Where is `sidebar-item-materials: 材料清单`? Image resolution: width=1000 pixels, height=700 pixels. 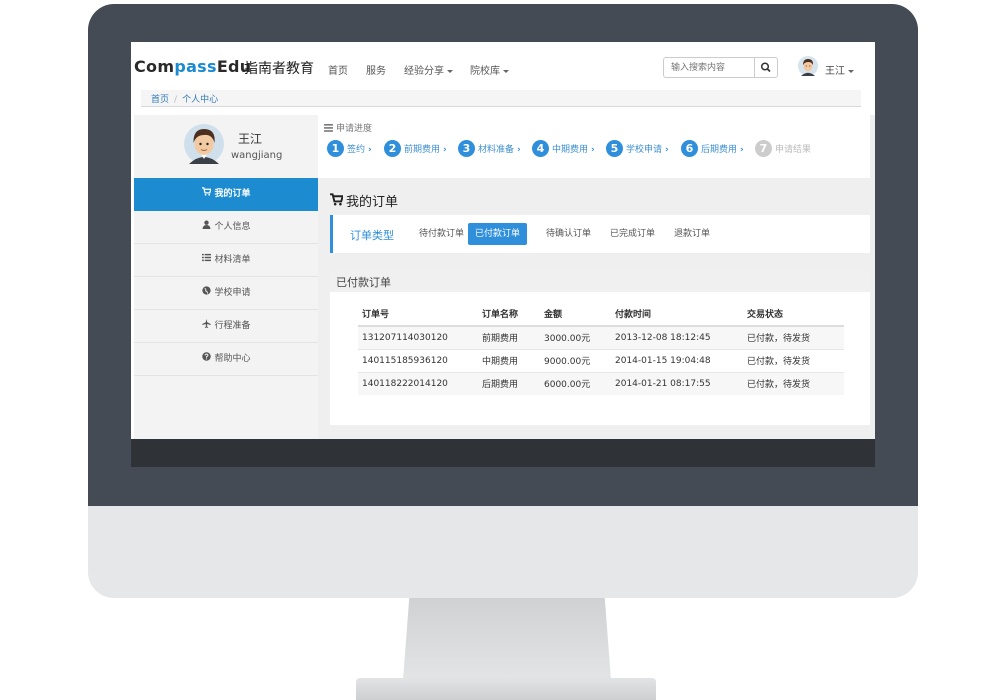 sidebar-item-materials: 材料清单 is located at coordinates (226, 260).